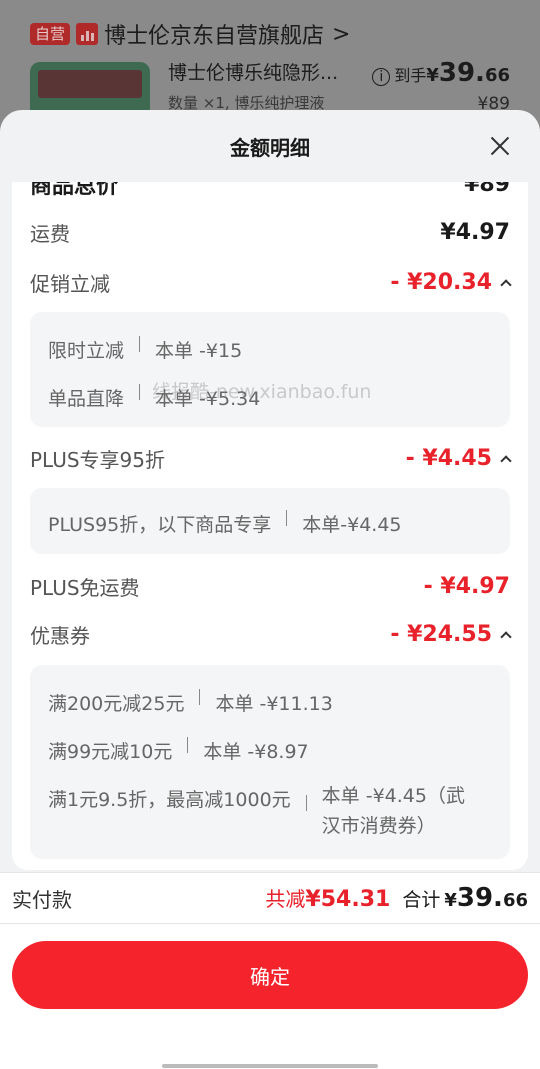 Image resolution: width=540 pixels, height=1069 pixels. I want to click on plus-free-shipping-label: PLUS免运费, so click(85, 588).